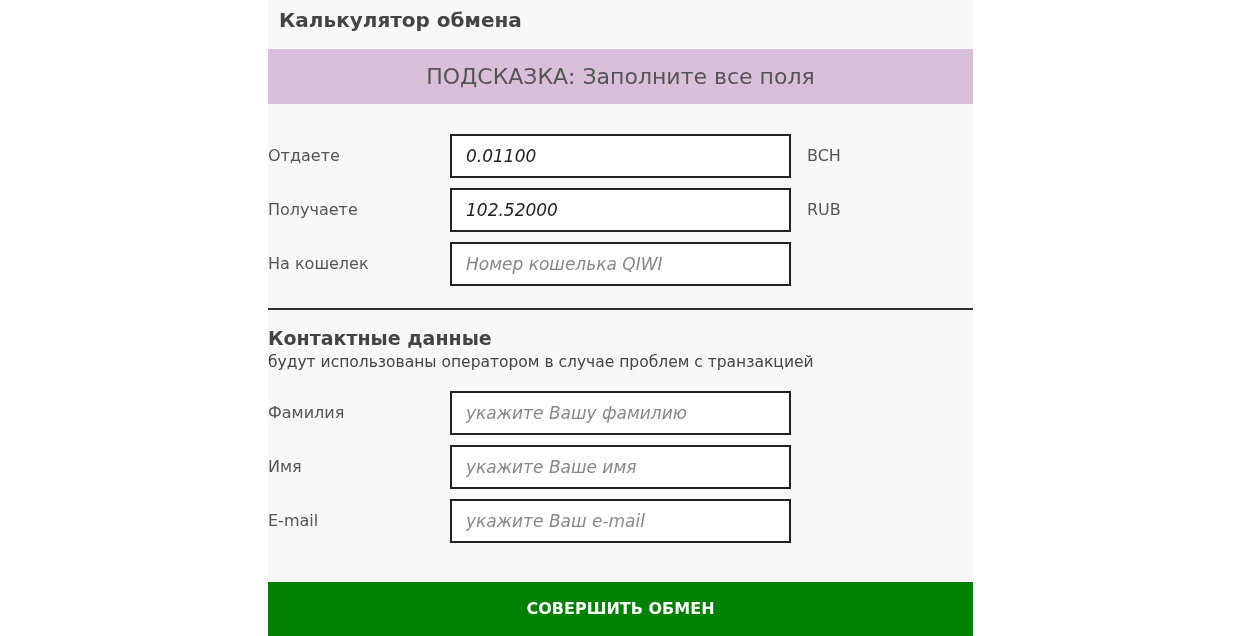  I want to click on currency-label: BCH, so click(824, 156).